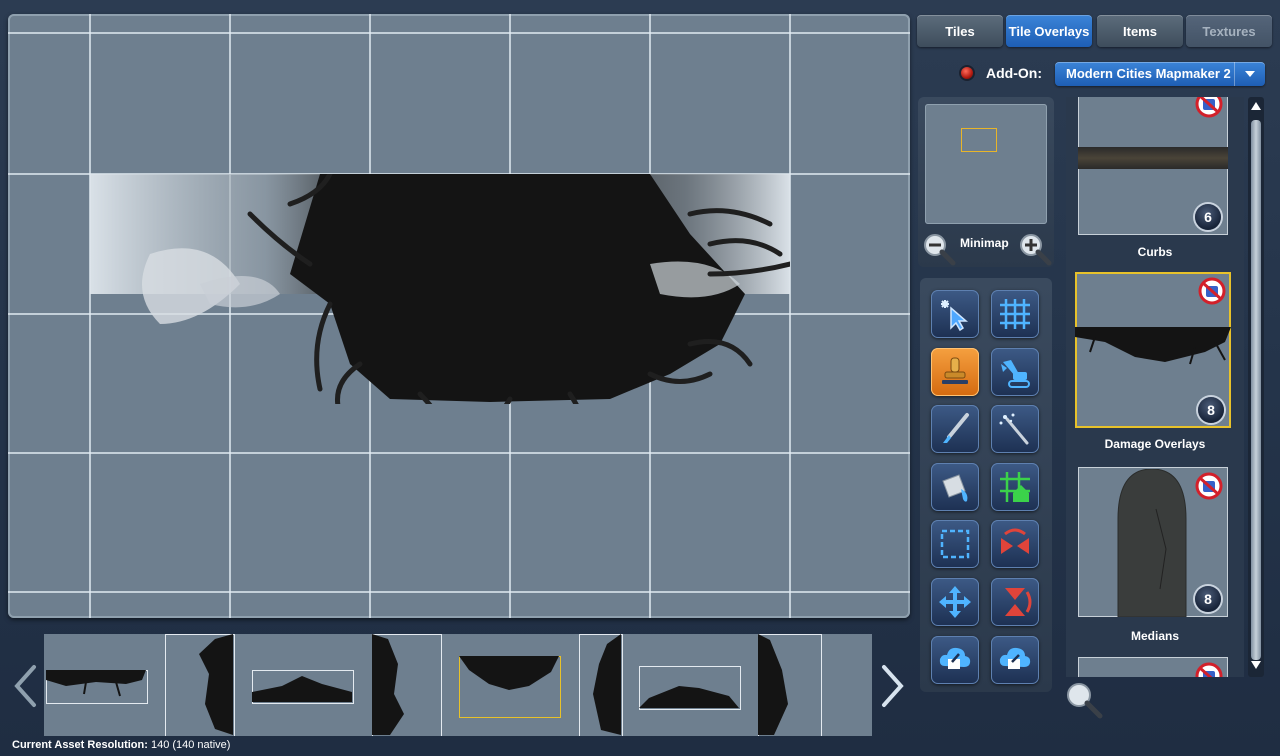  I want to click on marquee-icon, so click(955, 544).